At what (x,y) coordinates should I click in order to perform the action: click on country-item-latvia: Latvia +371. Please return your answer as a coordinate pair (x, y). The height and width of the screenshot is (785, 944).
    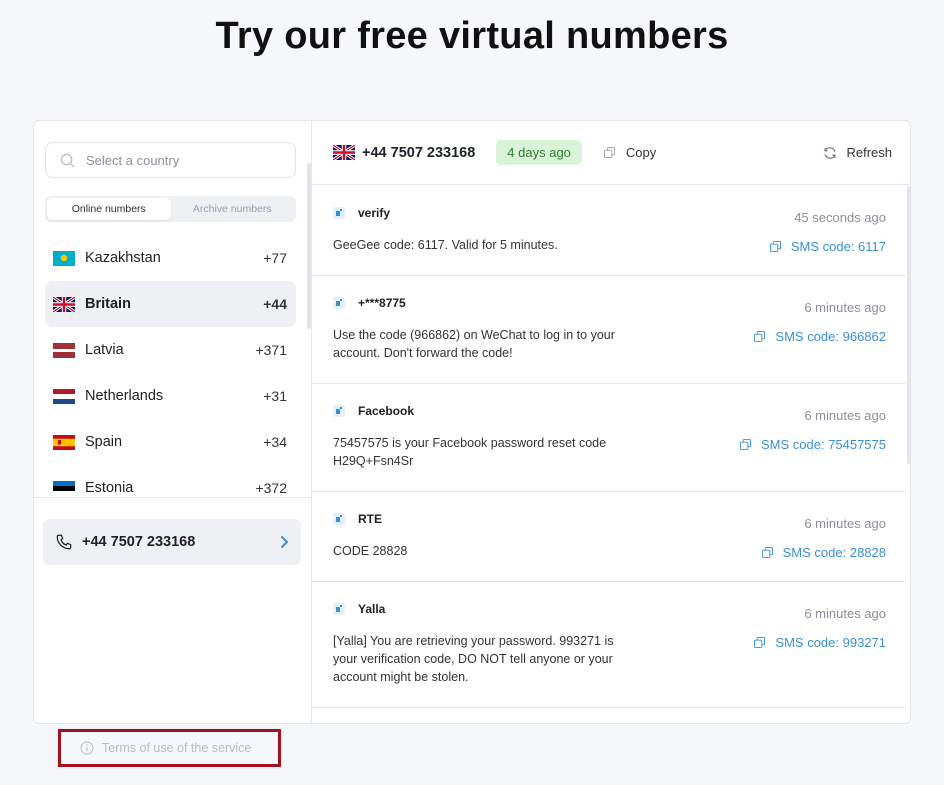
    Looking at the image, I should click on (170, 350).